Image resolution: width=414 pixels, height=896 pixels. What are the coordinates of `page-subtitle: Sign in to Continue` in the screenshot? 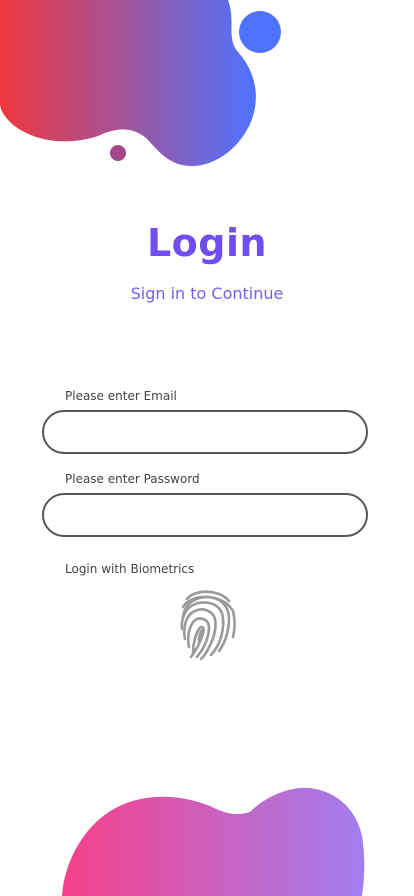 It's located at (207, 293).